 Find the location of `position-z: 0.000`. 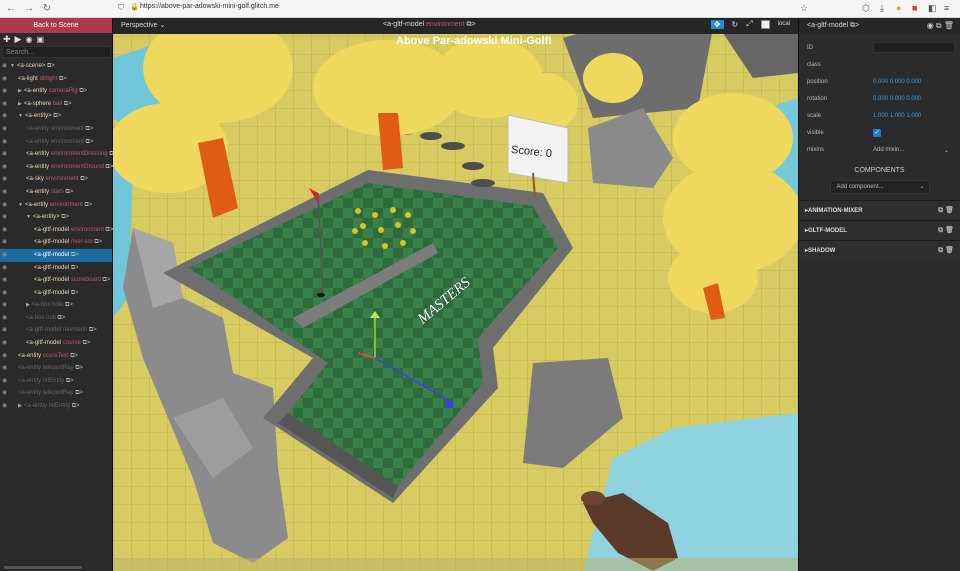

position-z: 0.000 is located at coordinates (913, 82).